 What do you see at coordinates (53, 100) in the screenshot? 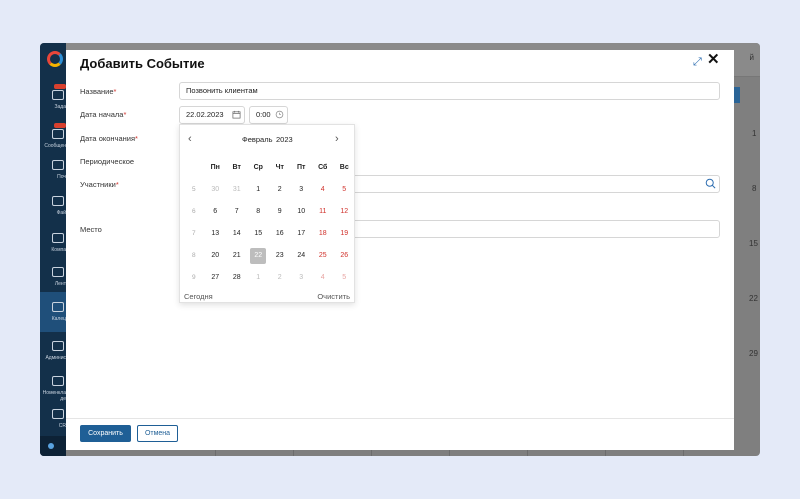
I see `sidebar-item: Зада` at bounding box center [53, 100].